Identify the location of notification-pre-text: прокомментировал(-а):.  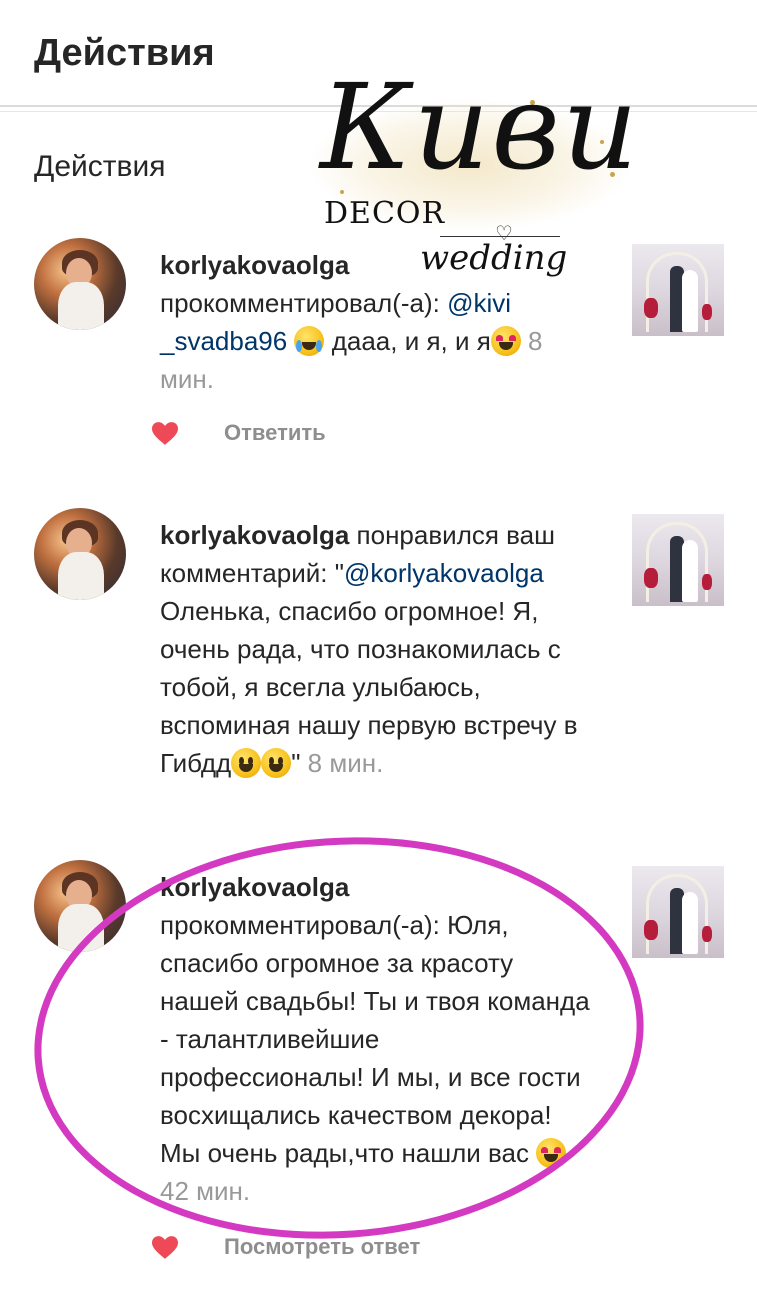
(304, 303).